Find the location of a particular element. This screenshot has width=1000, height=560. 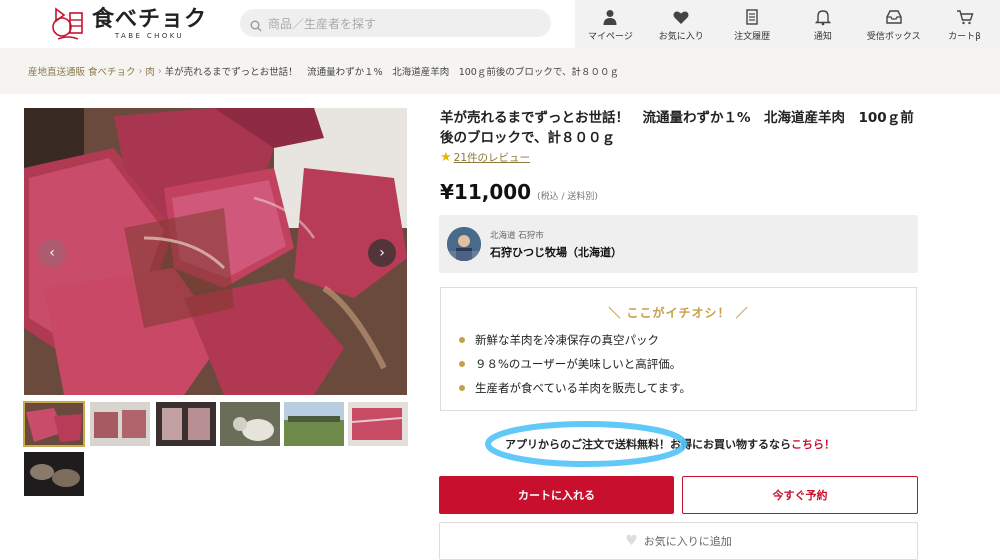

nav-order-history: 注文履歴 is located at coordinates (752, 24).